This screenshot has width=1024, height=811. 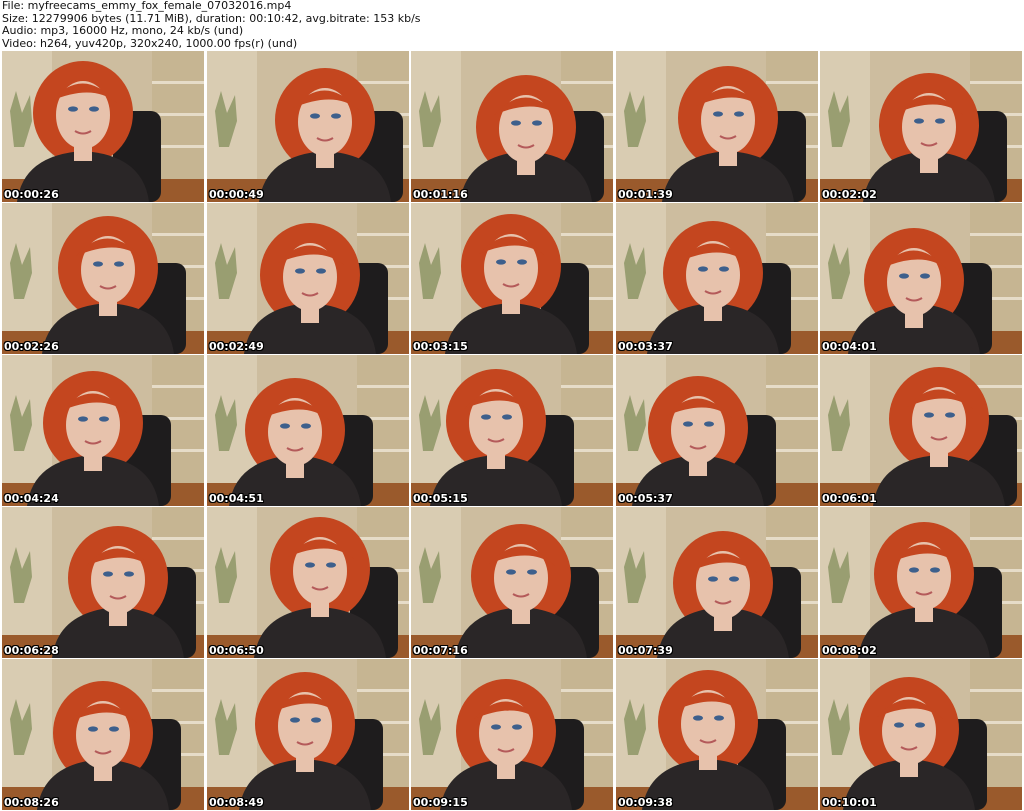 I want to click on video-thumbnail: 00:08:26, so click(x=103, y=734).